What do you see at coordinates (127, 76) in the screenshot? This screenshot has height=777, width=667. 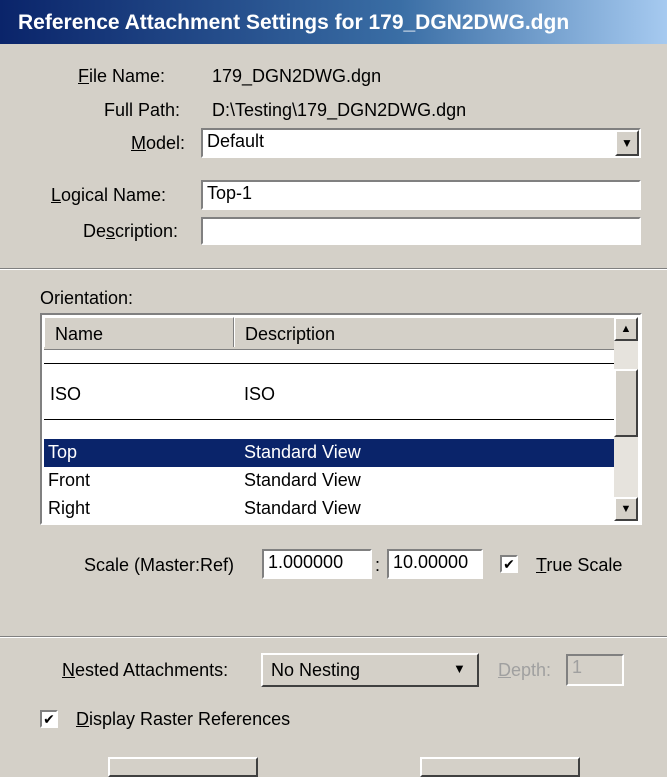 I see `file-name-label-rest: ile Name:` at bounding box center [127, 76].